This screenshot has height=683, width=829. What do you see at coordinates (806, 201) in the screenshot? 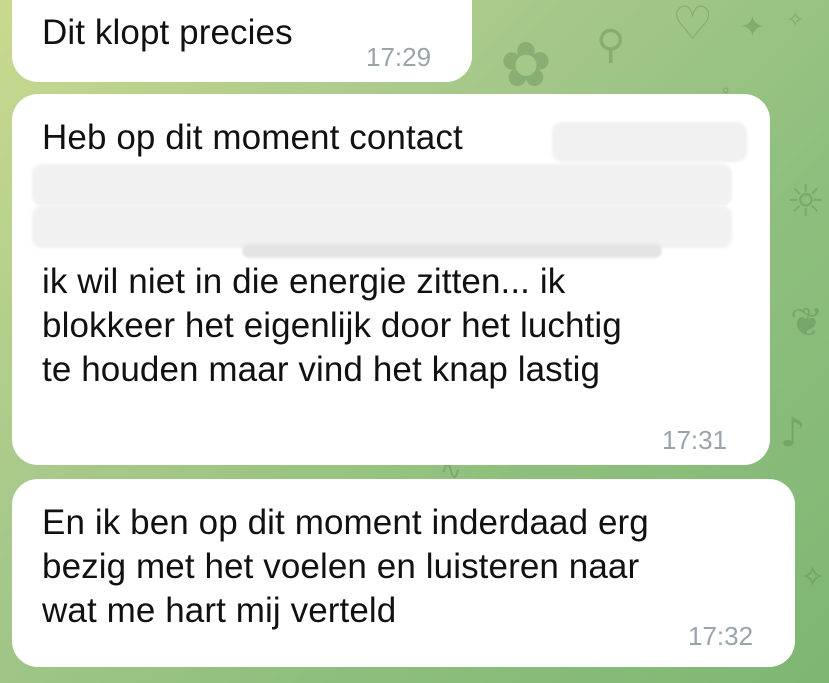
I see `sun-doodle-icon: ☼` at bounding box center [806, 201].